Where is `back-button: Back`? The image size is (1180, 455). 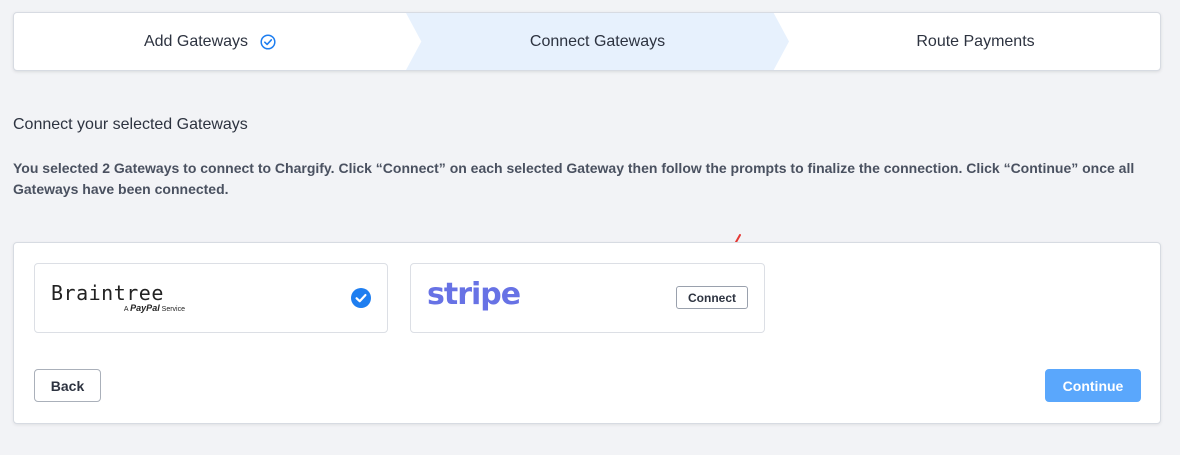
back-button: Back is located at coordinates (67, 385).